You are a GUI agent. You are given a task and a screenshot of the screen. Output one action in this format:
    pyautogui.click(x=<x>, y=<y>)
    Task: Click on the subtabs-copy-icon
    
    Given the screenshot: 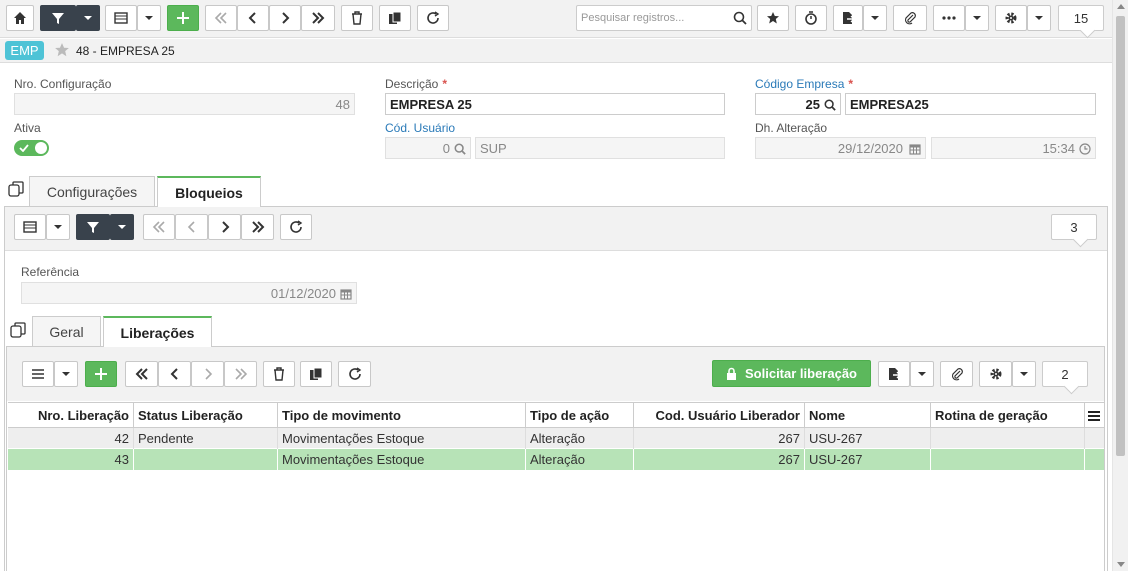 What is the action you would take?
    pyautogui.click(x=18, y=330)
    